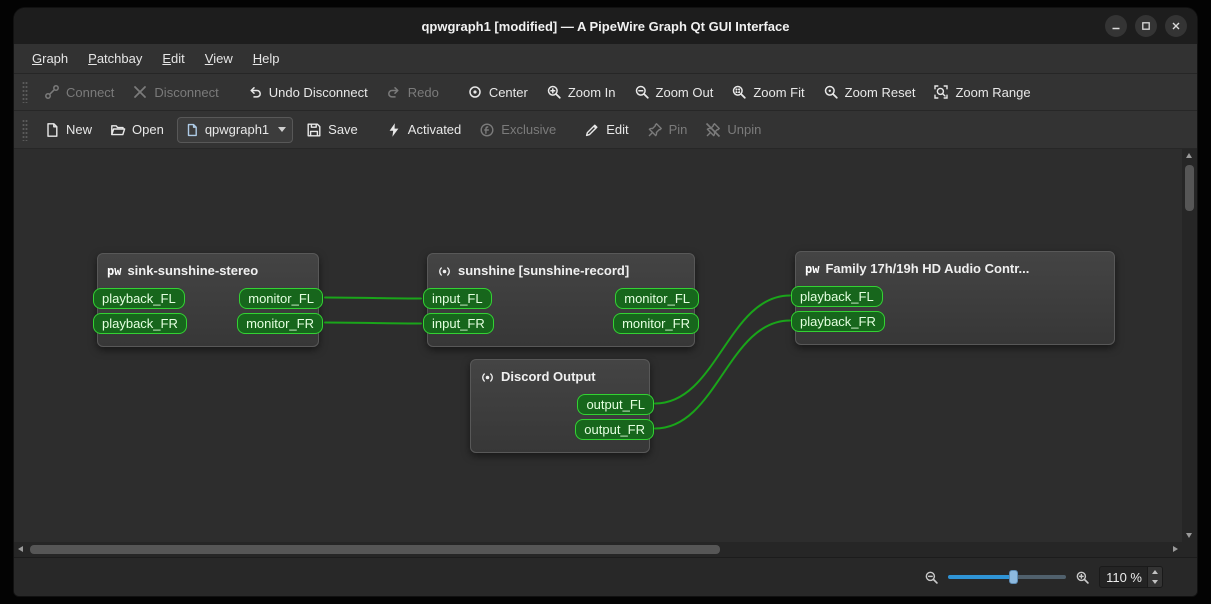  Describe the element at coordinates (457, 298) in the screenshot. I see `port-input-fl: input_FL` at that location.